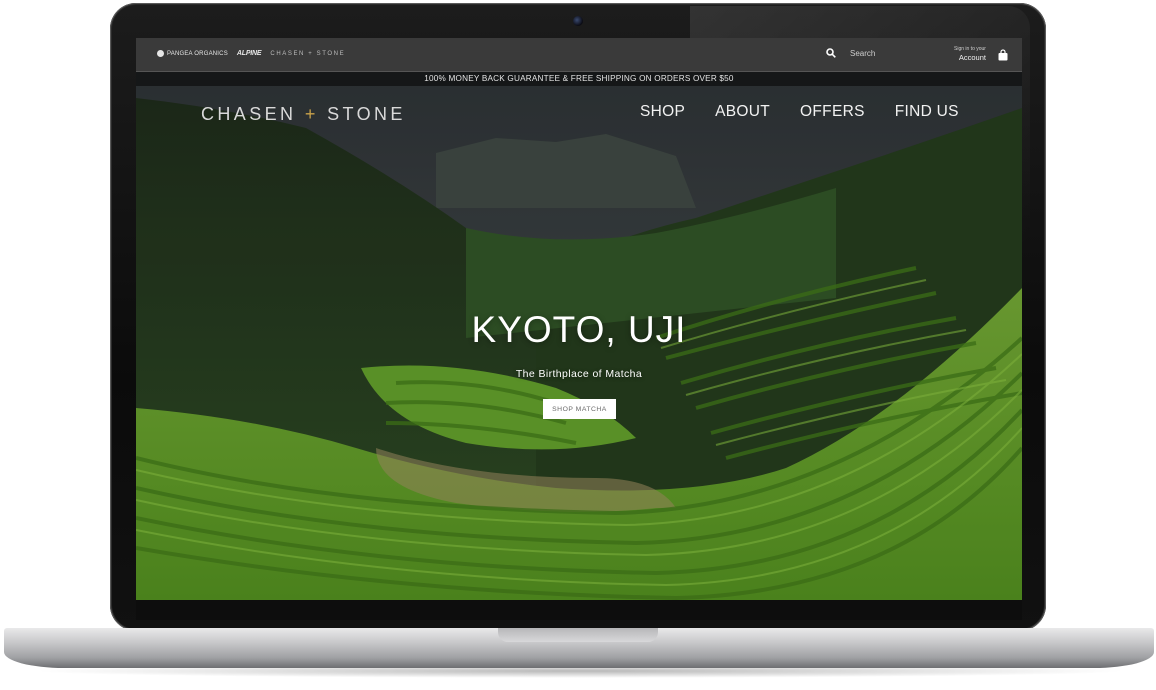 Image resolution: width=1156 pixels, height=690 pixels. What do you see at coordinates (1003, 55) in the screenshot?
I see `bag-icon` at bounding box center [1003, 55].